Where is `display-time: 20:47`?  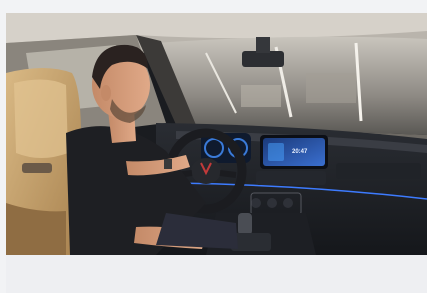 display-time: 20:47 is located at coordinates (300, 152).